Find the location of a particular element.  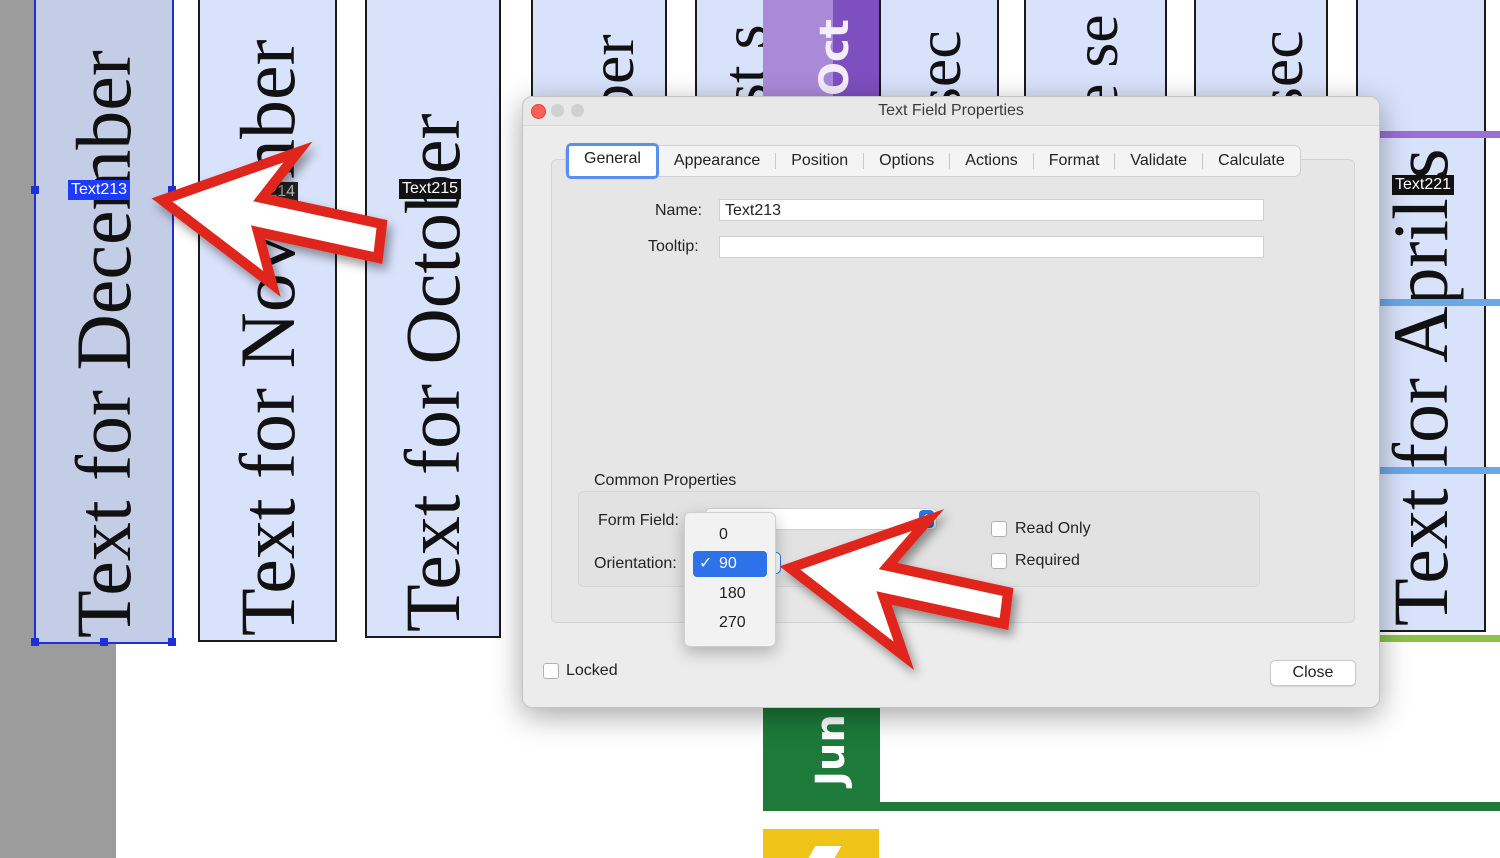

orientation-option-180: 180 is located at coordinates (730, 594).